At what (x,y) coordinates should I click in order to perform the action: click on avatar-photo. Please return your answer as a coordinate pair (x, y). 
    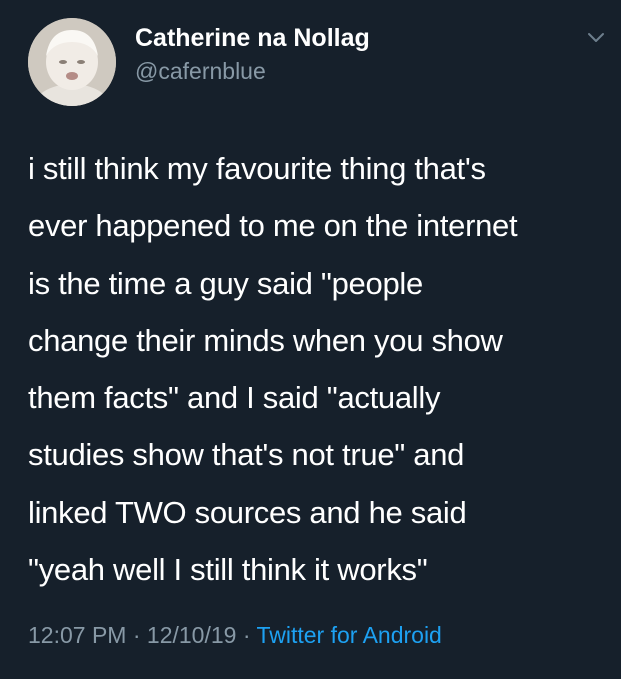
    Looking at the image, I should click on (72, 62).